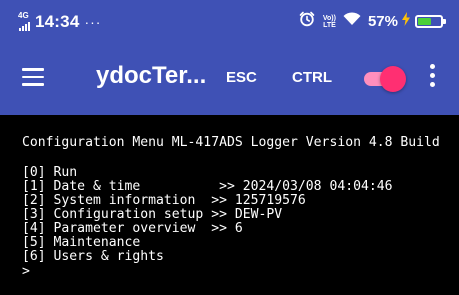 Image resolution: width=459 pixels, height=295 pixels. I want to click on terminal-line: [3] Configuration setup >> DEW-PV, so click(152, 214).